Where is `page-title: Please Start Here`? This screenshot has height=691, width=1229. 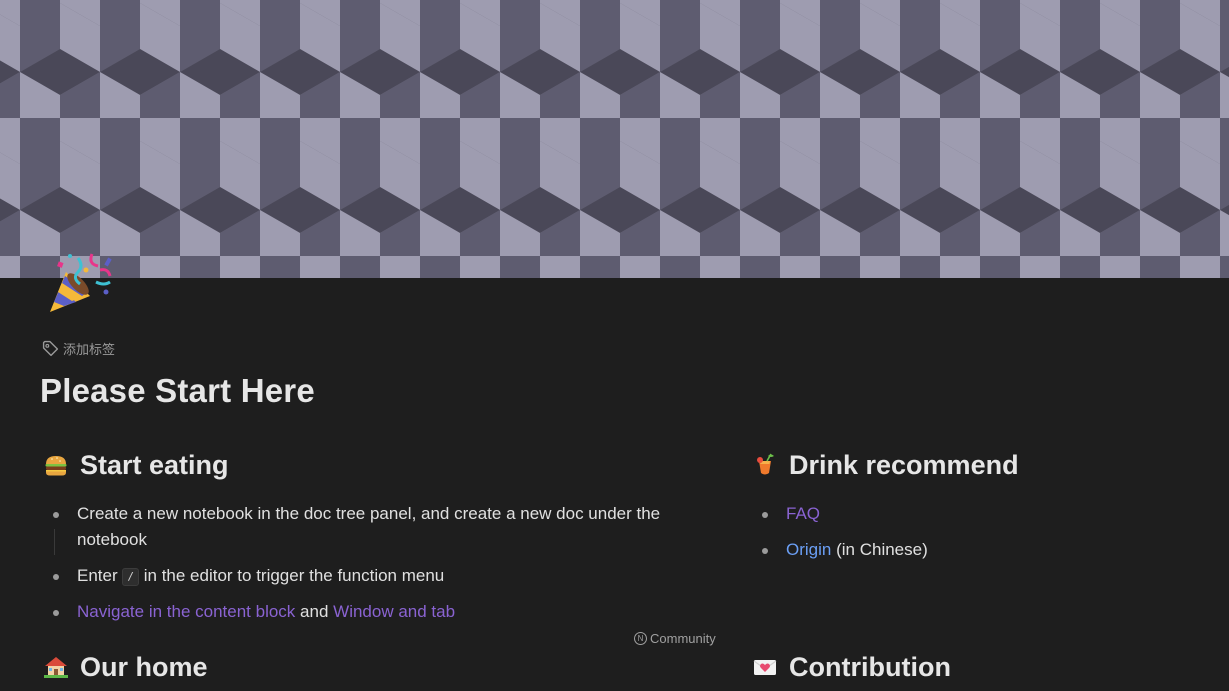 page-title: Please Start Here is located at coordinates (177, 391).